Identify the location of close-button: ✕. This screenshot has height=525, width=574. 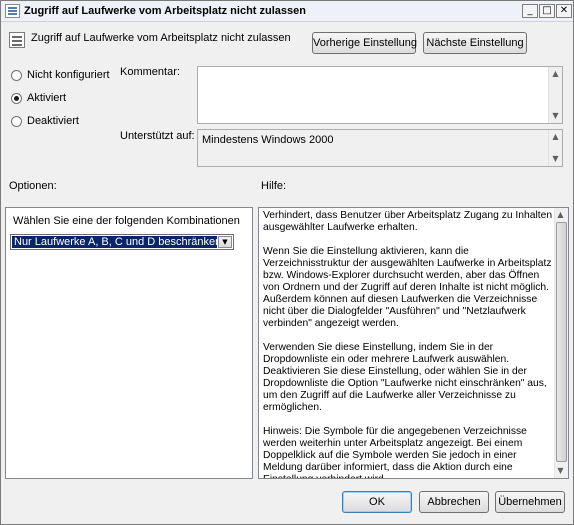
(564, 11).